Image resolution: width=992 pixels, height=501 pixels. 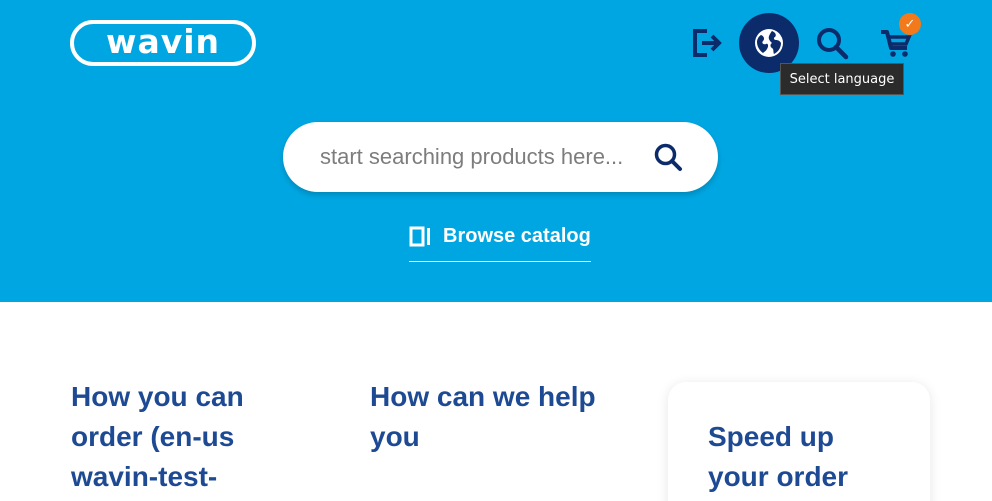 What do you see at coordinates (842, 79) in the screenshot?
I see `language-tooltip: Select language` at bounding box center [842, 79].